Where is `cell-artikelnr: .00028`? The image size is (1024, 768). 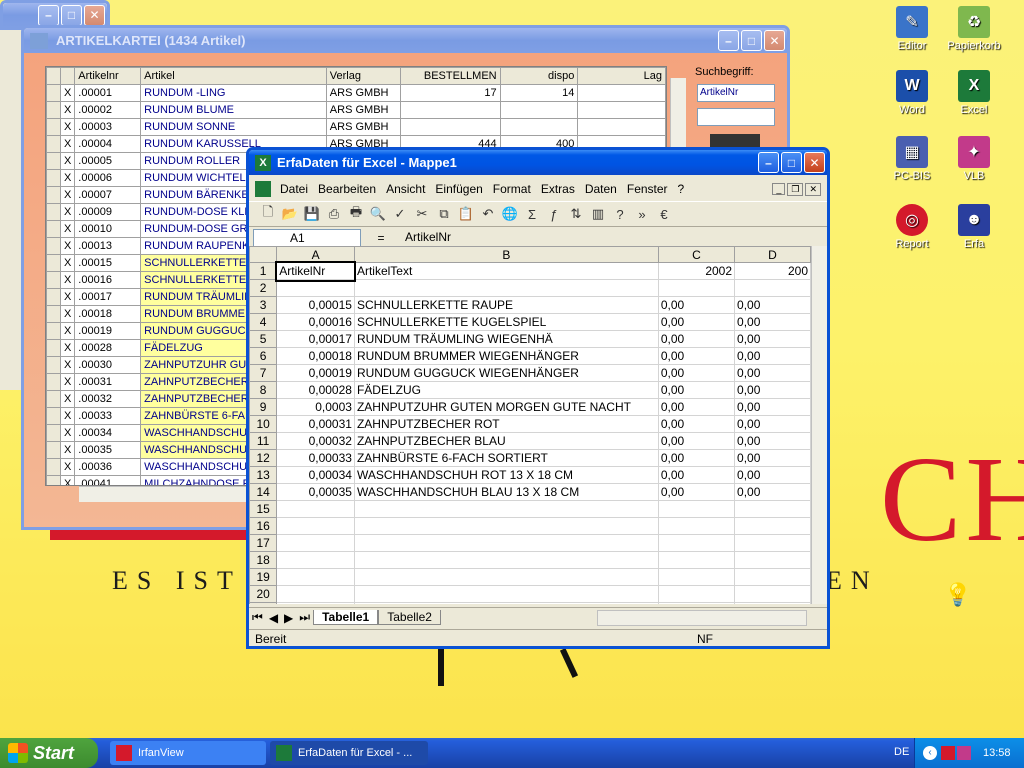
cell-artikelnr: .00028 is located at coordinates (108, 348).